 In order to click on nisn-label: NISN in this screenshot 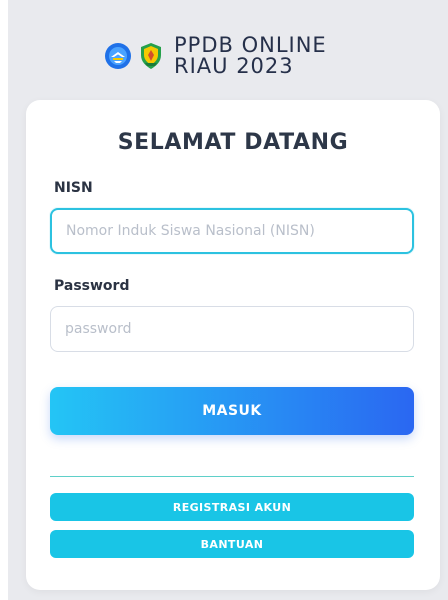, I will do `click(73, 188)`.